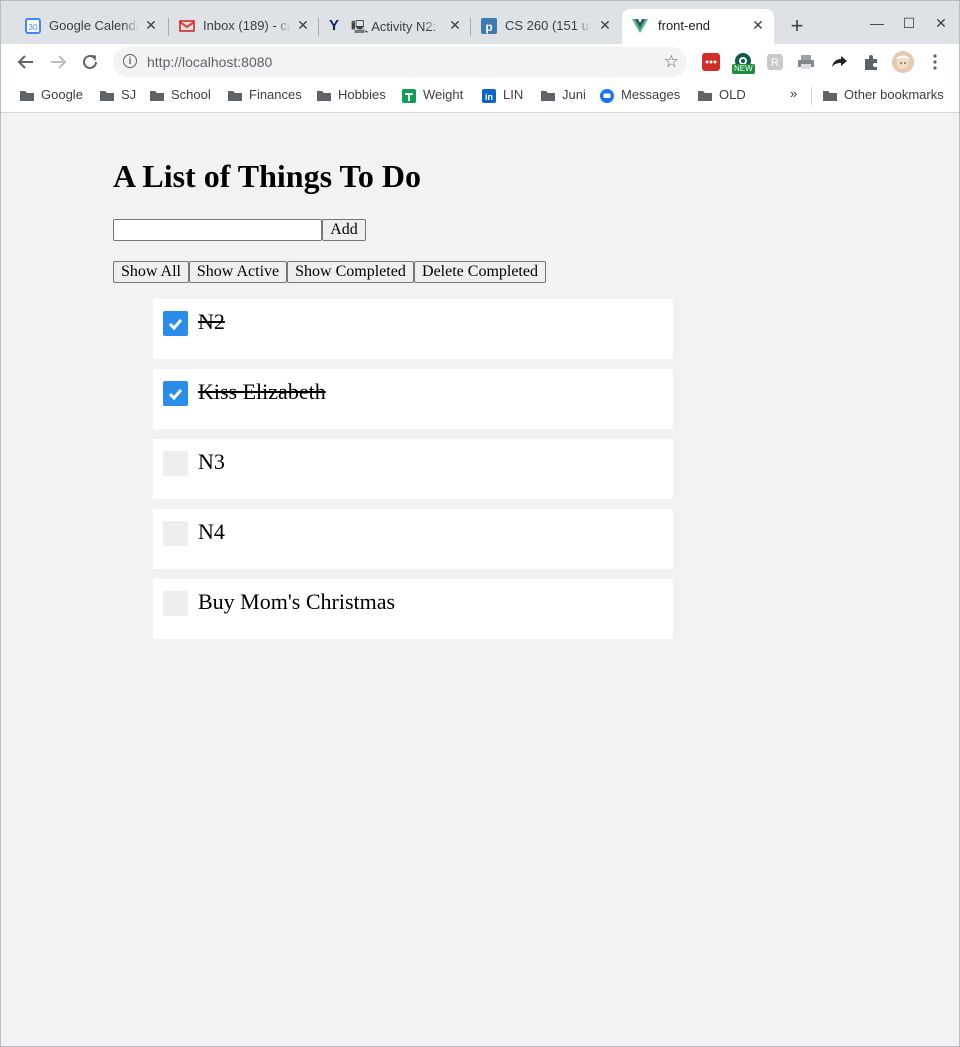  I want to click on delete-completed-button: Delete Completed, so click(480, 272).